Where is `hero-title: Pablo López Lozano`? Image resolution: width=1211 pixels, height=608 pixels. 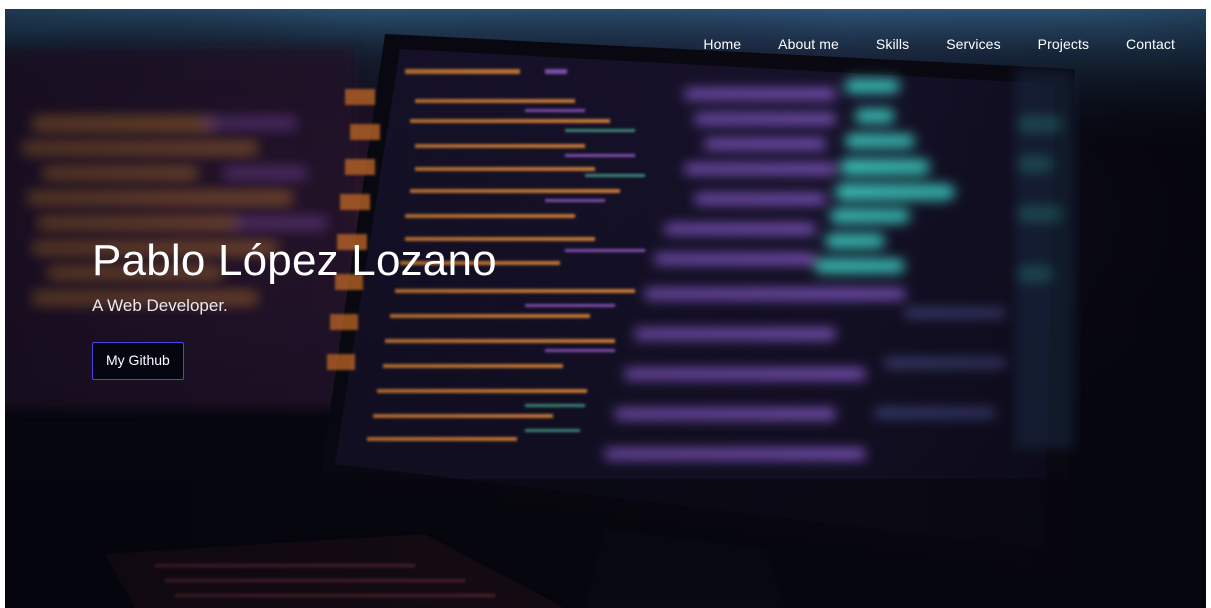
hero-title: Pablo López Lozano is located at coordinates (294, 260).